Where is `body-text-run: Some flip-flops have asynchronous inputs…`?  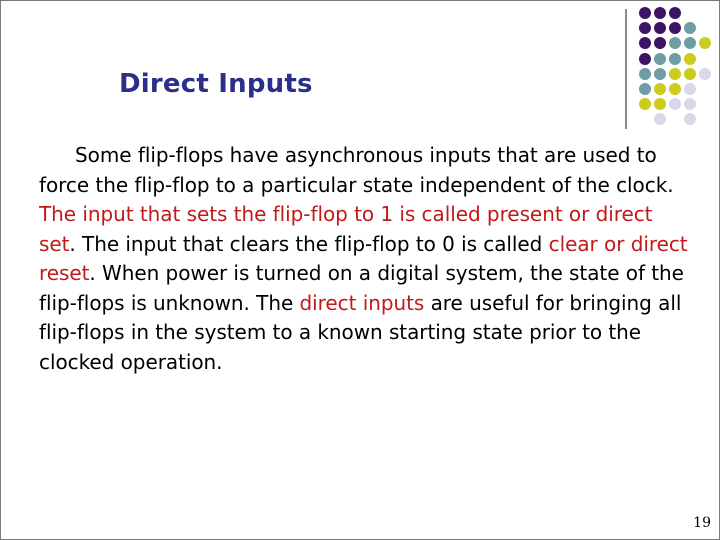 body-text-run: Some flip-flops have asynchronous inputs… is located at coordinates (356, 170).